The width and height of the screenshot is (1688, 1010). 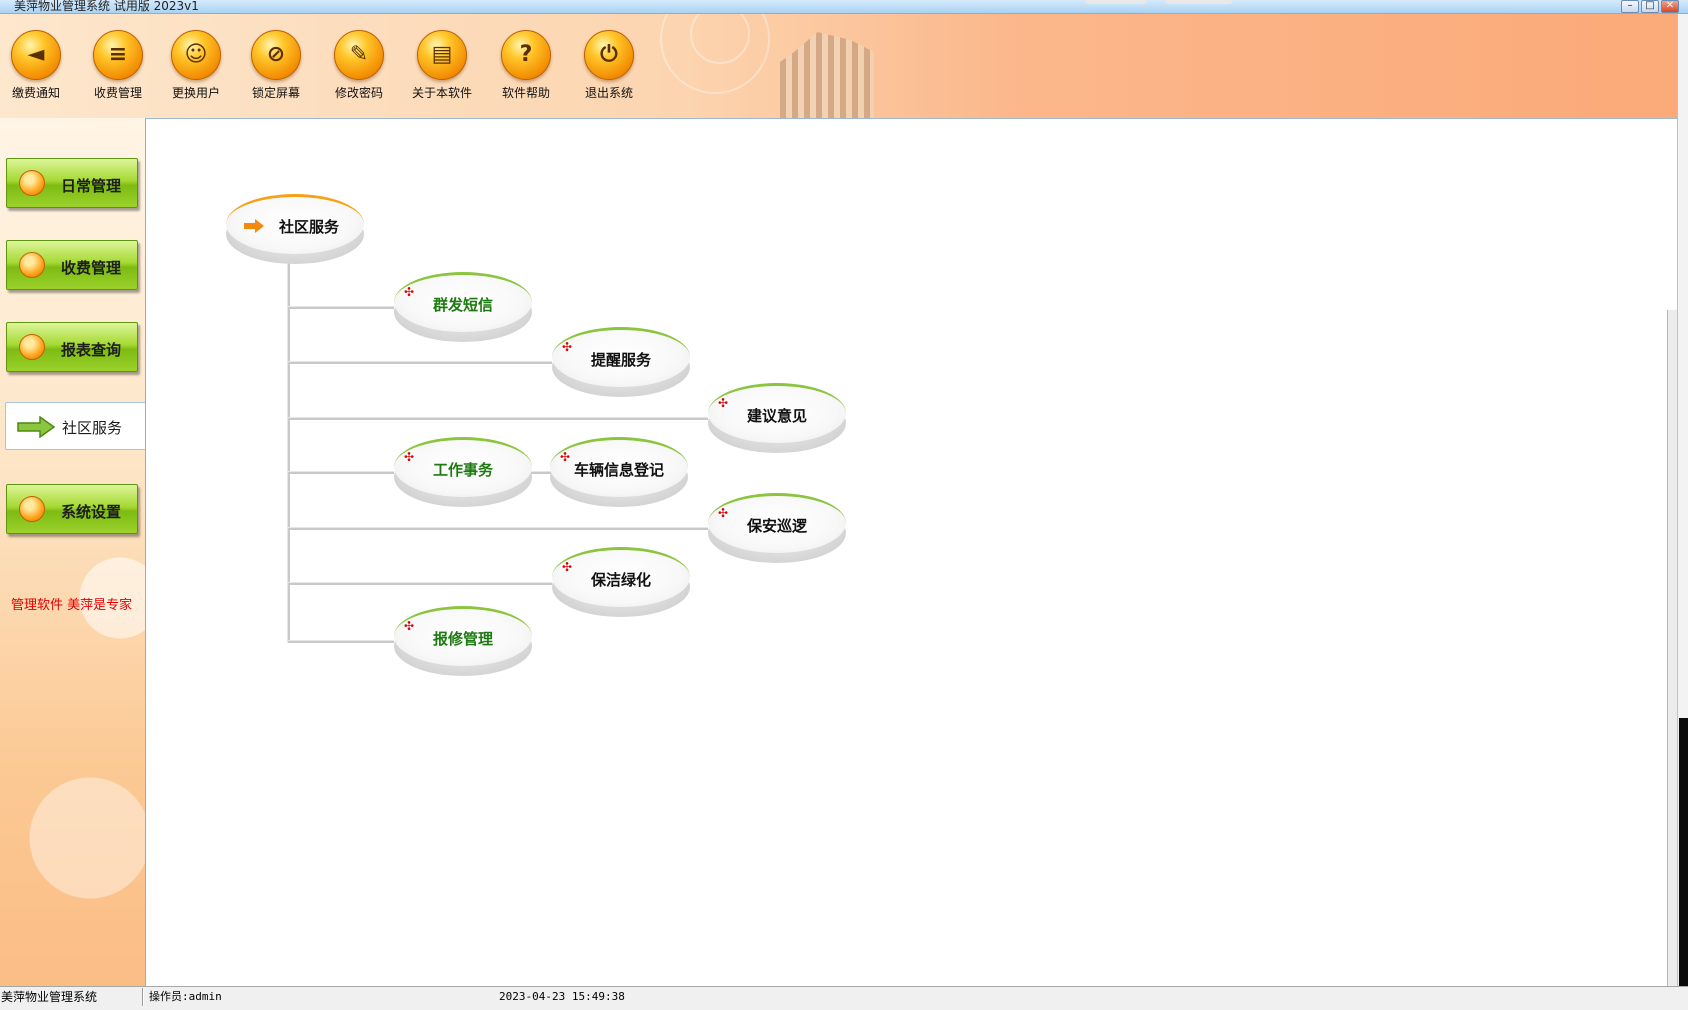 I want to click on green-arrow-icon, so click(x=36, y=427).